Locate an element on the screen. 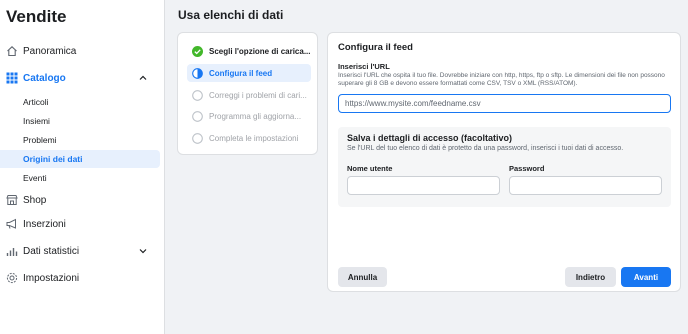 This screenshot has height=334, width=688. username-label: Nome utente is located at coordinates (370, 168).